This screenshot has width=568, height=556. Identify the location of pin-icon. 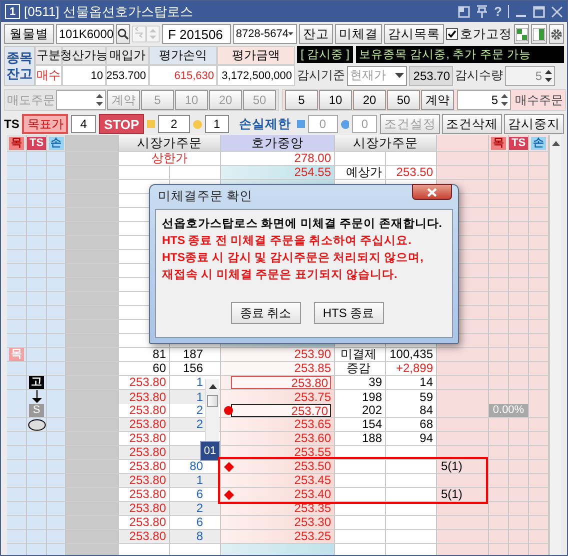
(482, 11).